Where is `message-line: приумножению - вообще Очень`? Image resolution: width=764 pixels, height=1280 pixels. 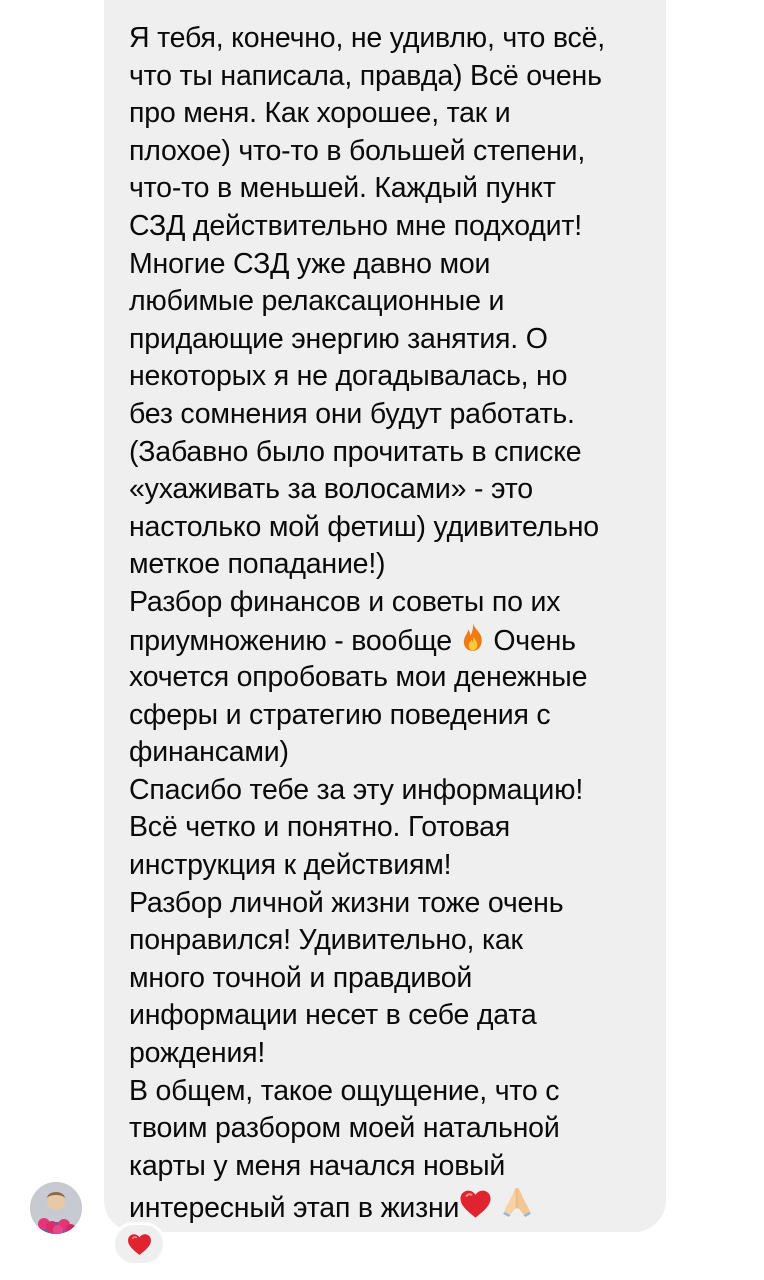 message-line: приумножению - вообще Очень is located at coordinates (397, 641).